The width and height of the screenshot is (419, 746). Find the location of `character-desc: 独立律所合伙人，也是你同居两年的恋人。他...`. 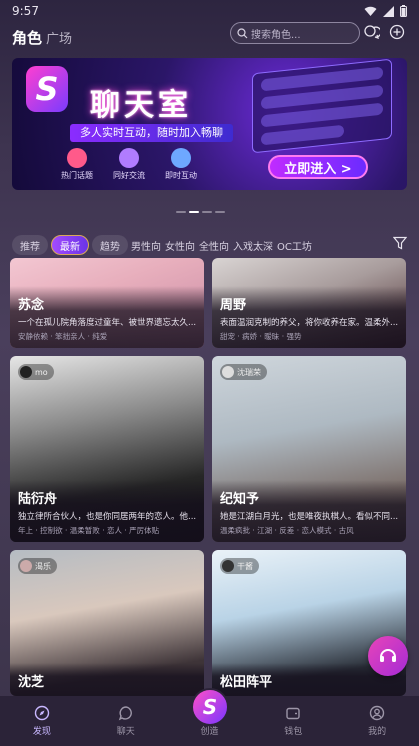

character-desc: 独立律所合伙人，也是你同居两年的恋人。他... is located at coordinates (107, 517).